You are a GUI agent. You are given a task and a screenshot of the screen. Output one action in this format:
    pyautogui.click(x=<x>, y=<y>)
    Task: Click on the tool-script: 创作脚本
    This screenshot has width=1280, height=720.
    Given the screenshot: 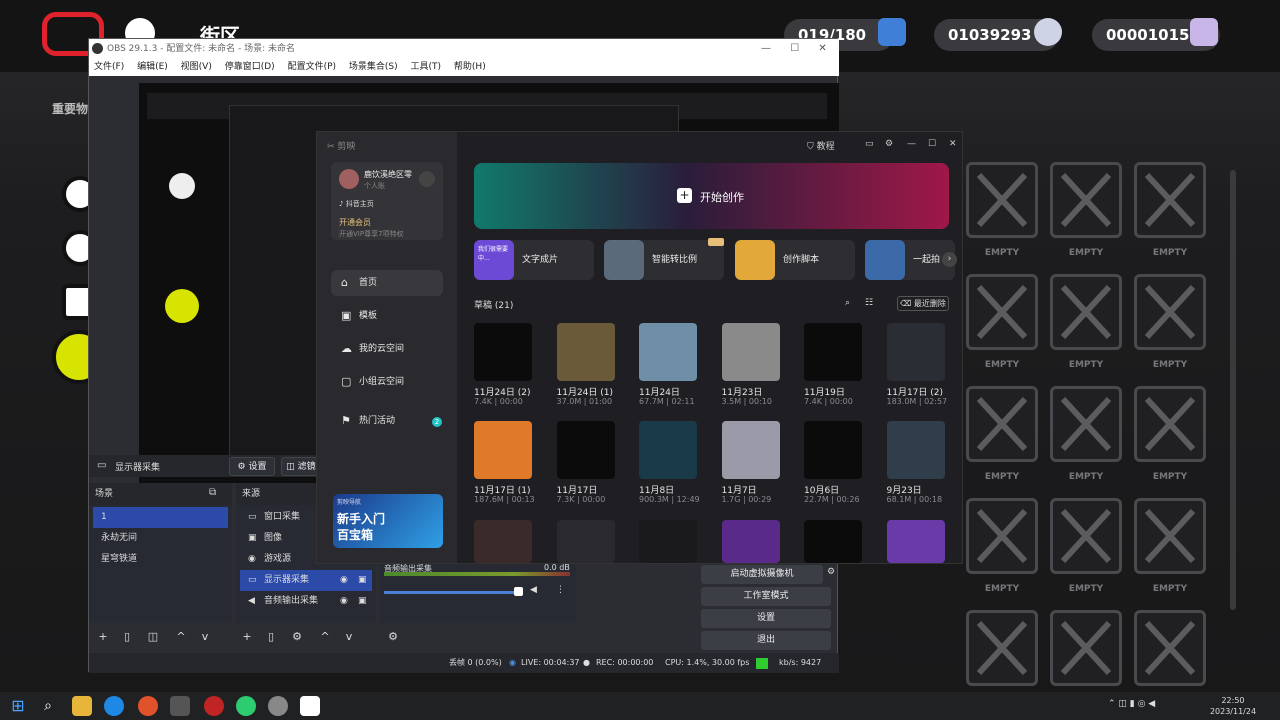 What is the action you would take?
    pyautogui.click(x=795, y=260)
    